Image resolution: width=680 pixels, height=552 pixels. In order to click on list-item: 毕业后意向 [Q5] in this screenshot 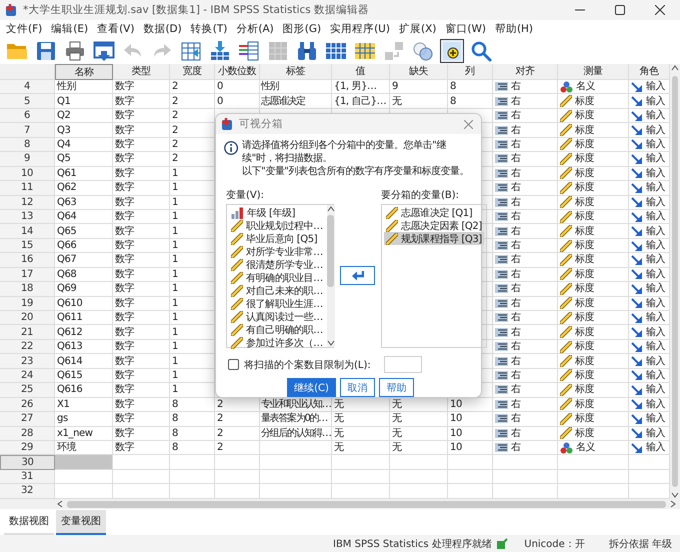, I will do `click(277, 238)`.